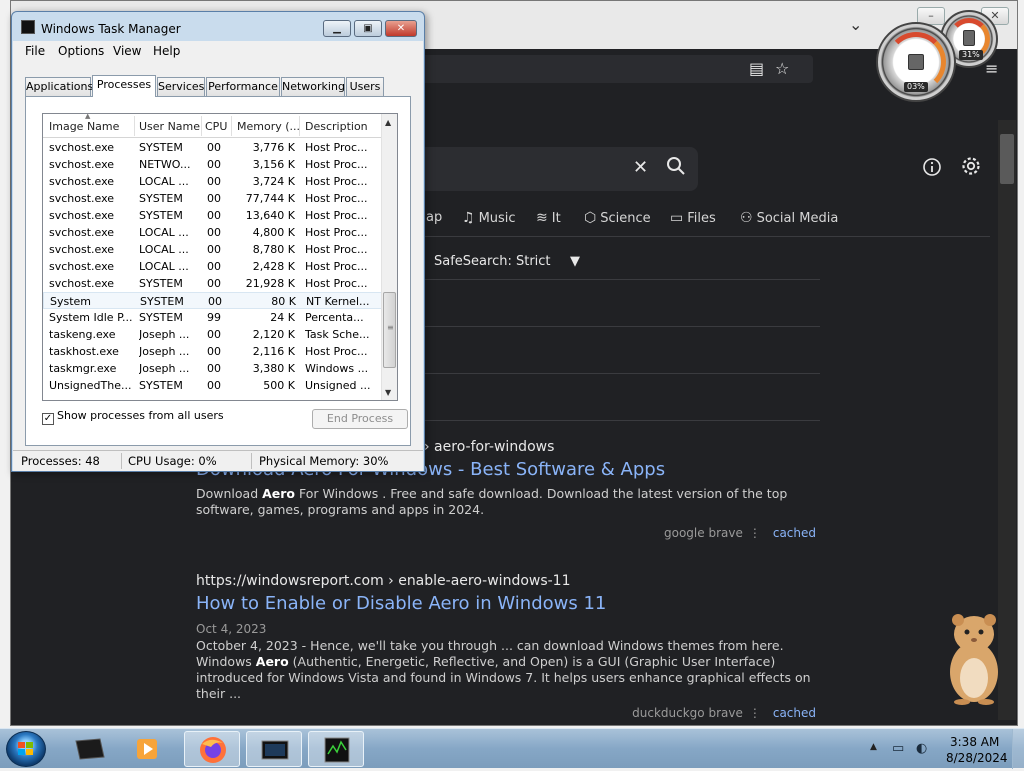 This screenshot has height=771, width=1024. What do you see at coordinates (82, 334) in the screenshot?
I see `process-name: taskeng.exe` at bounding box center [82, 334].